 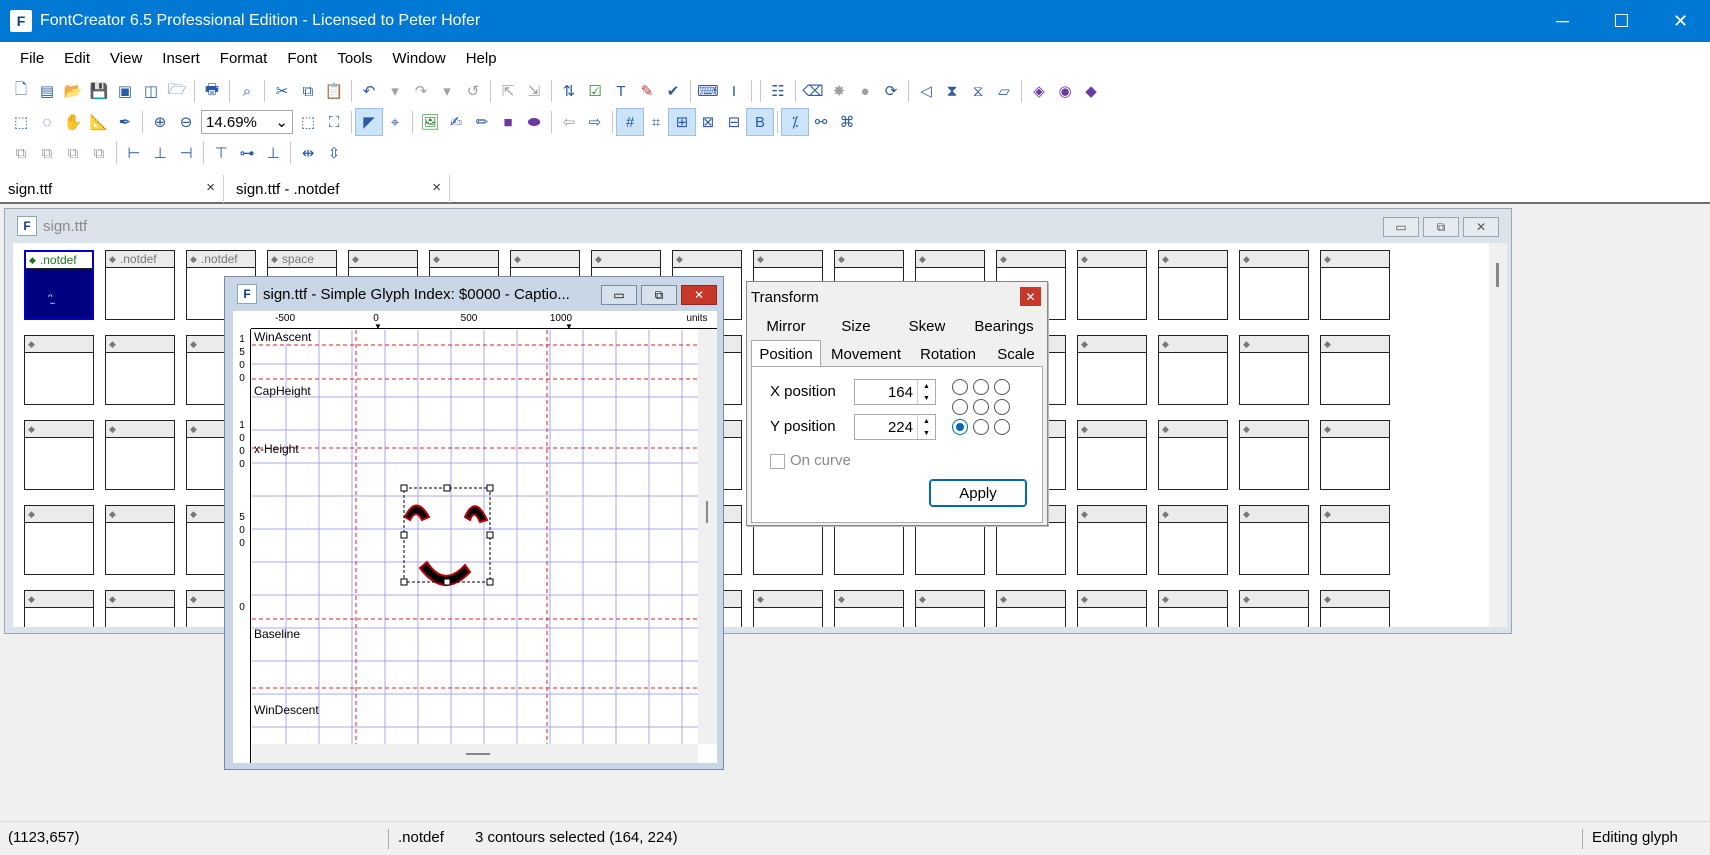 What do you see at coordinates (1621, 21) in the screenshot?
I see `maximize-button: ☐` at bounding box center [1621, 21].